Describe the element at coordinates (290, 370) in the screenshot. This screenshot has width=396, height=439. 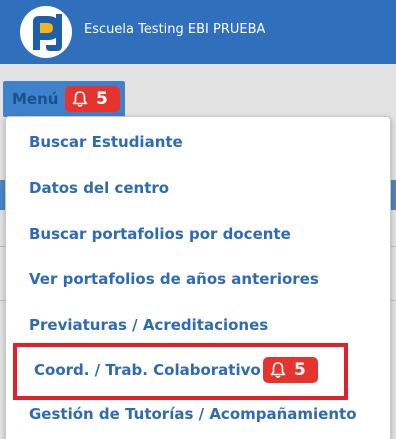
I see `coord-notification-badge: 5` at that location.